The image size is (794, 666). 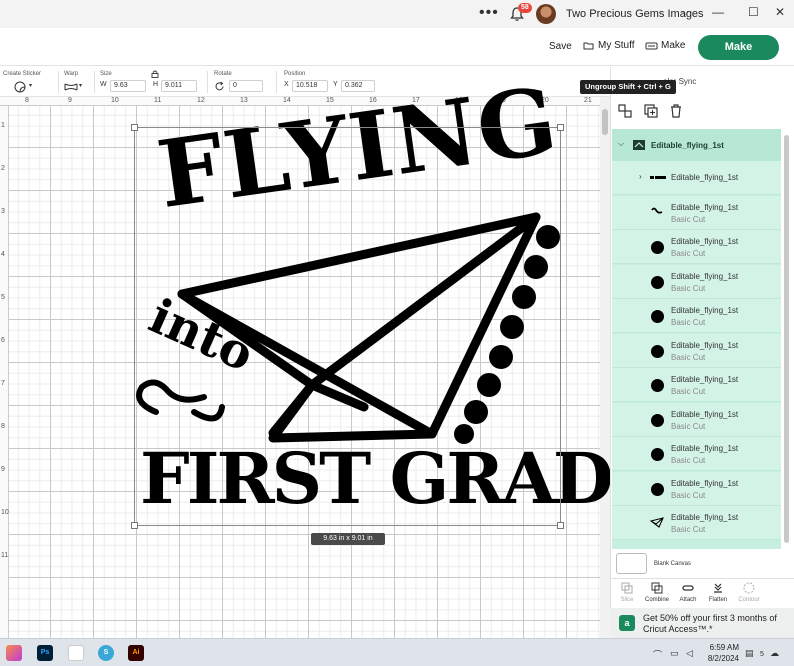 I want to click on machine-button: Make, so click(x=673, y=45).